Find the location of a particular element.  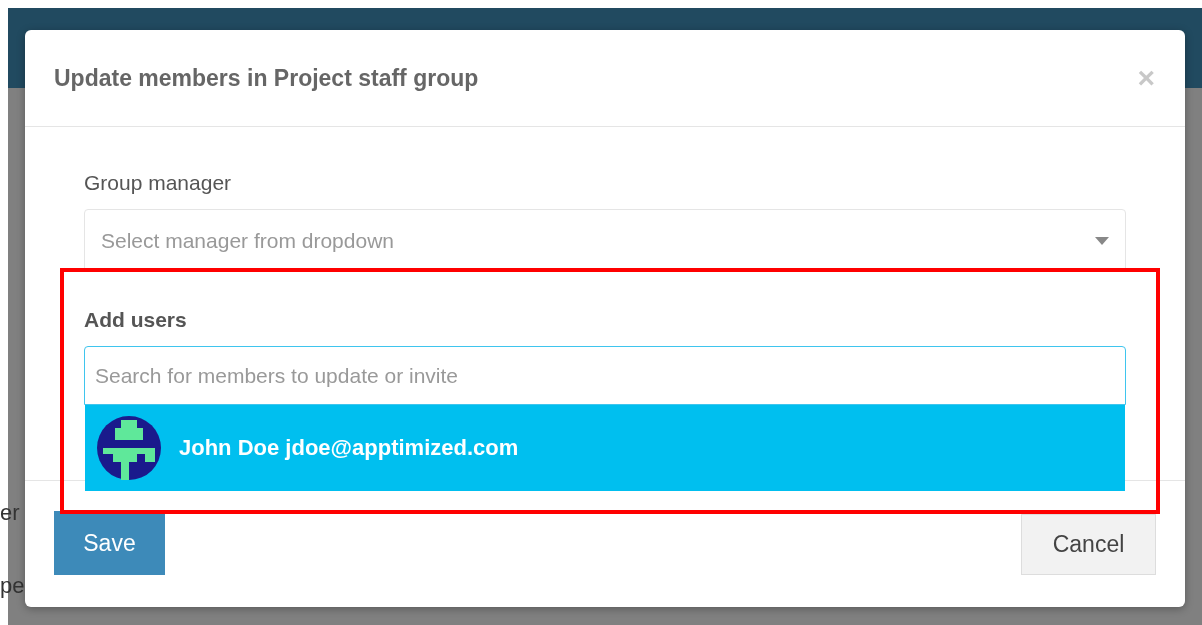

field-label: Group manager is located at coordinates (158, 183).